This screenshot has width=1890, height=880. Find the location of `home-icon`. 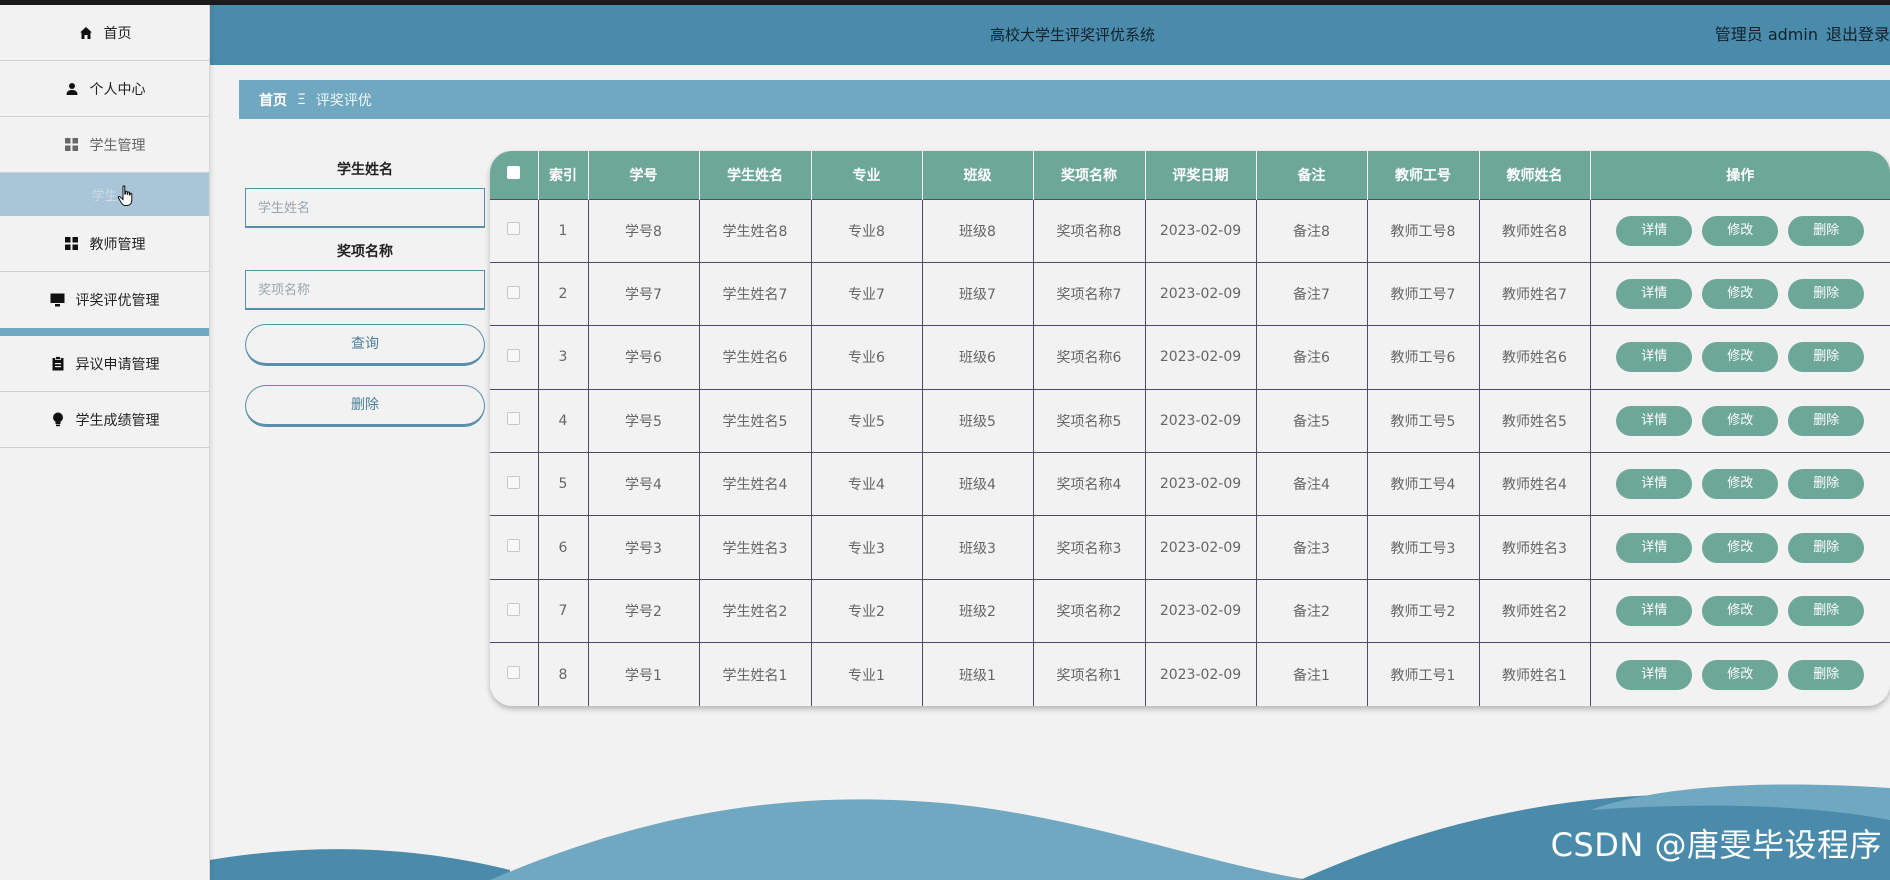

home-icon is located at coordinates (86, 33).